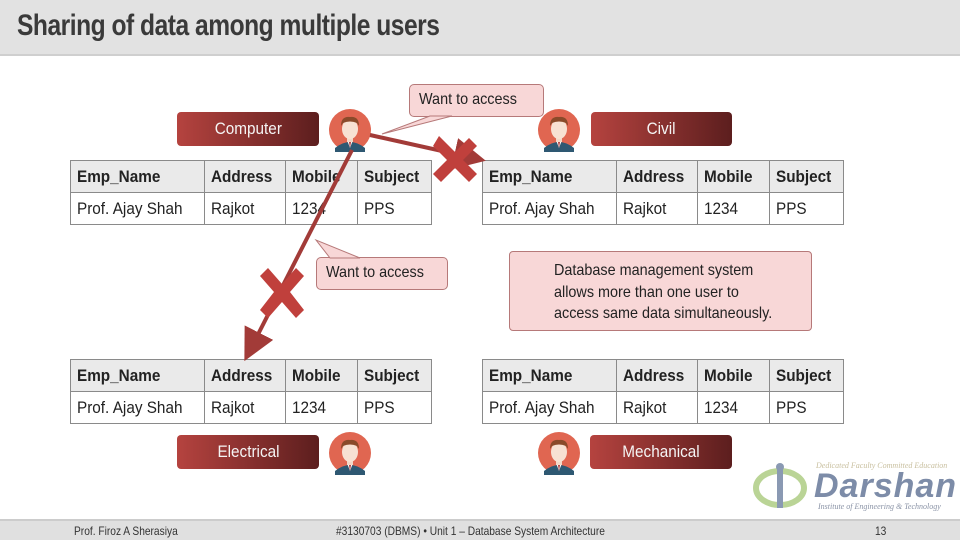  Describe the element at coordinates (881, 531) in the screenshot. I see `page-number: 13` at that location.